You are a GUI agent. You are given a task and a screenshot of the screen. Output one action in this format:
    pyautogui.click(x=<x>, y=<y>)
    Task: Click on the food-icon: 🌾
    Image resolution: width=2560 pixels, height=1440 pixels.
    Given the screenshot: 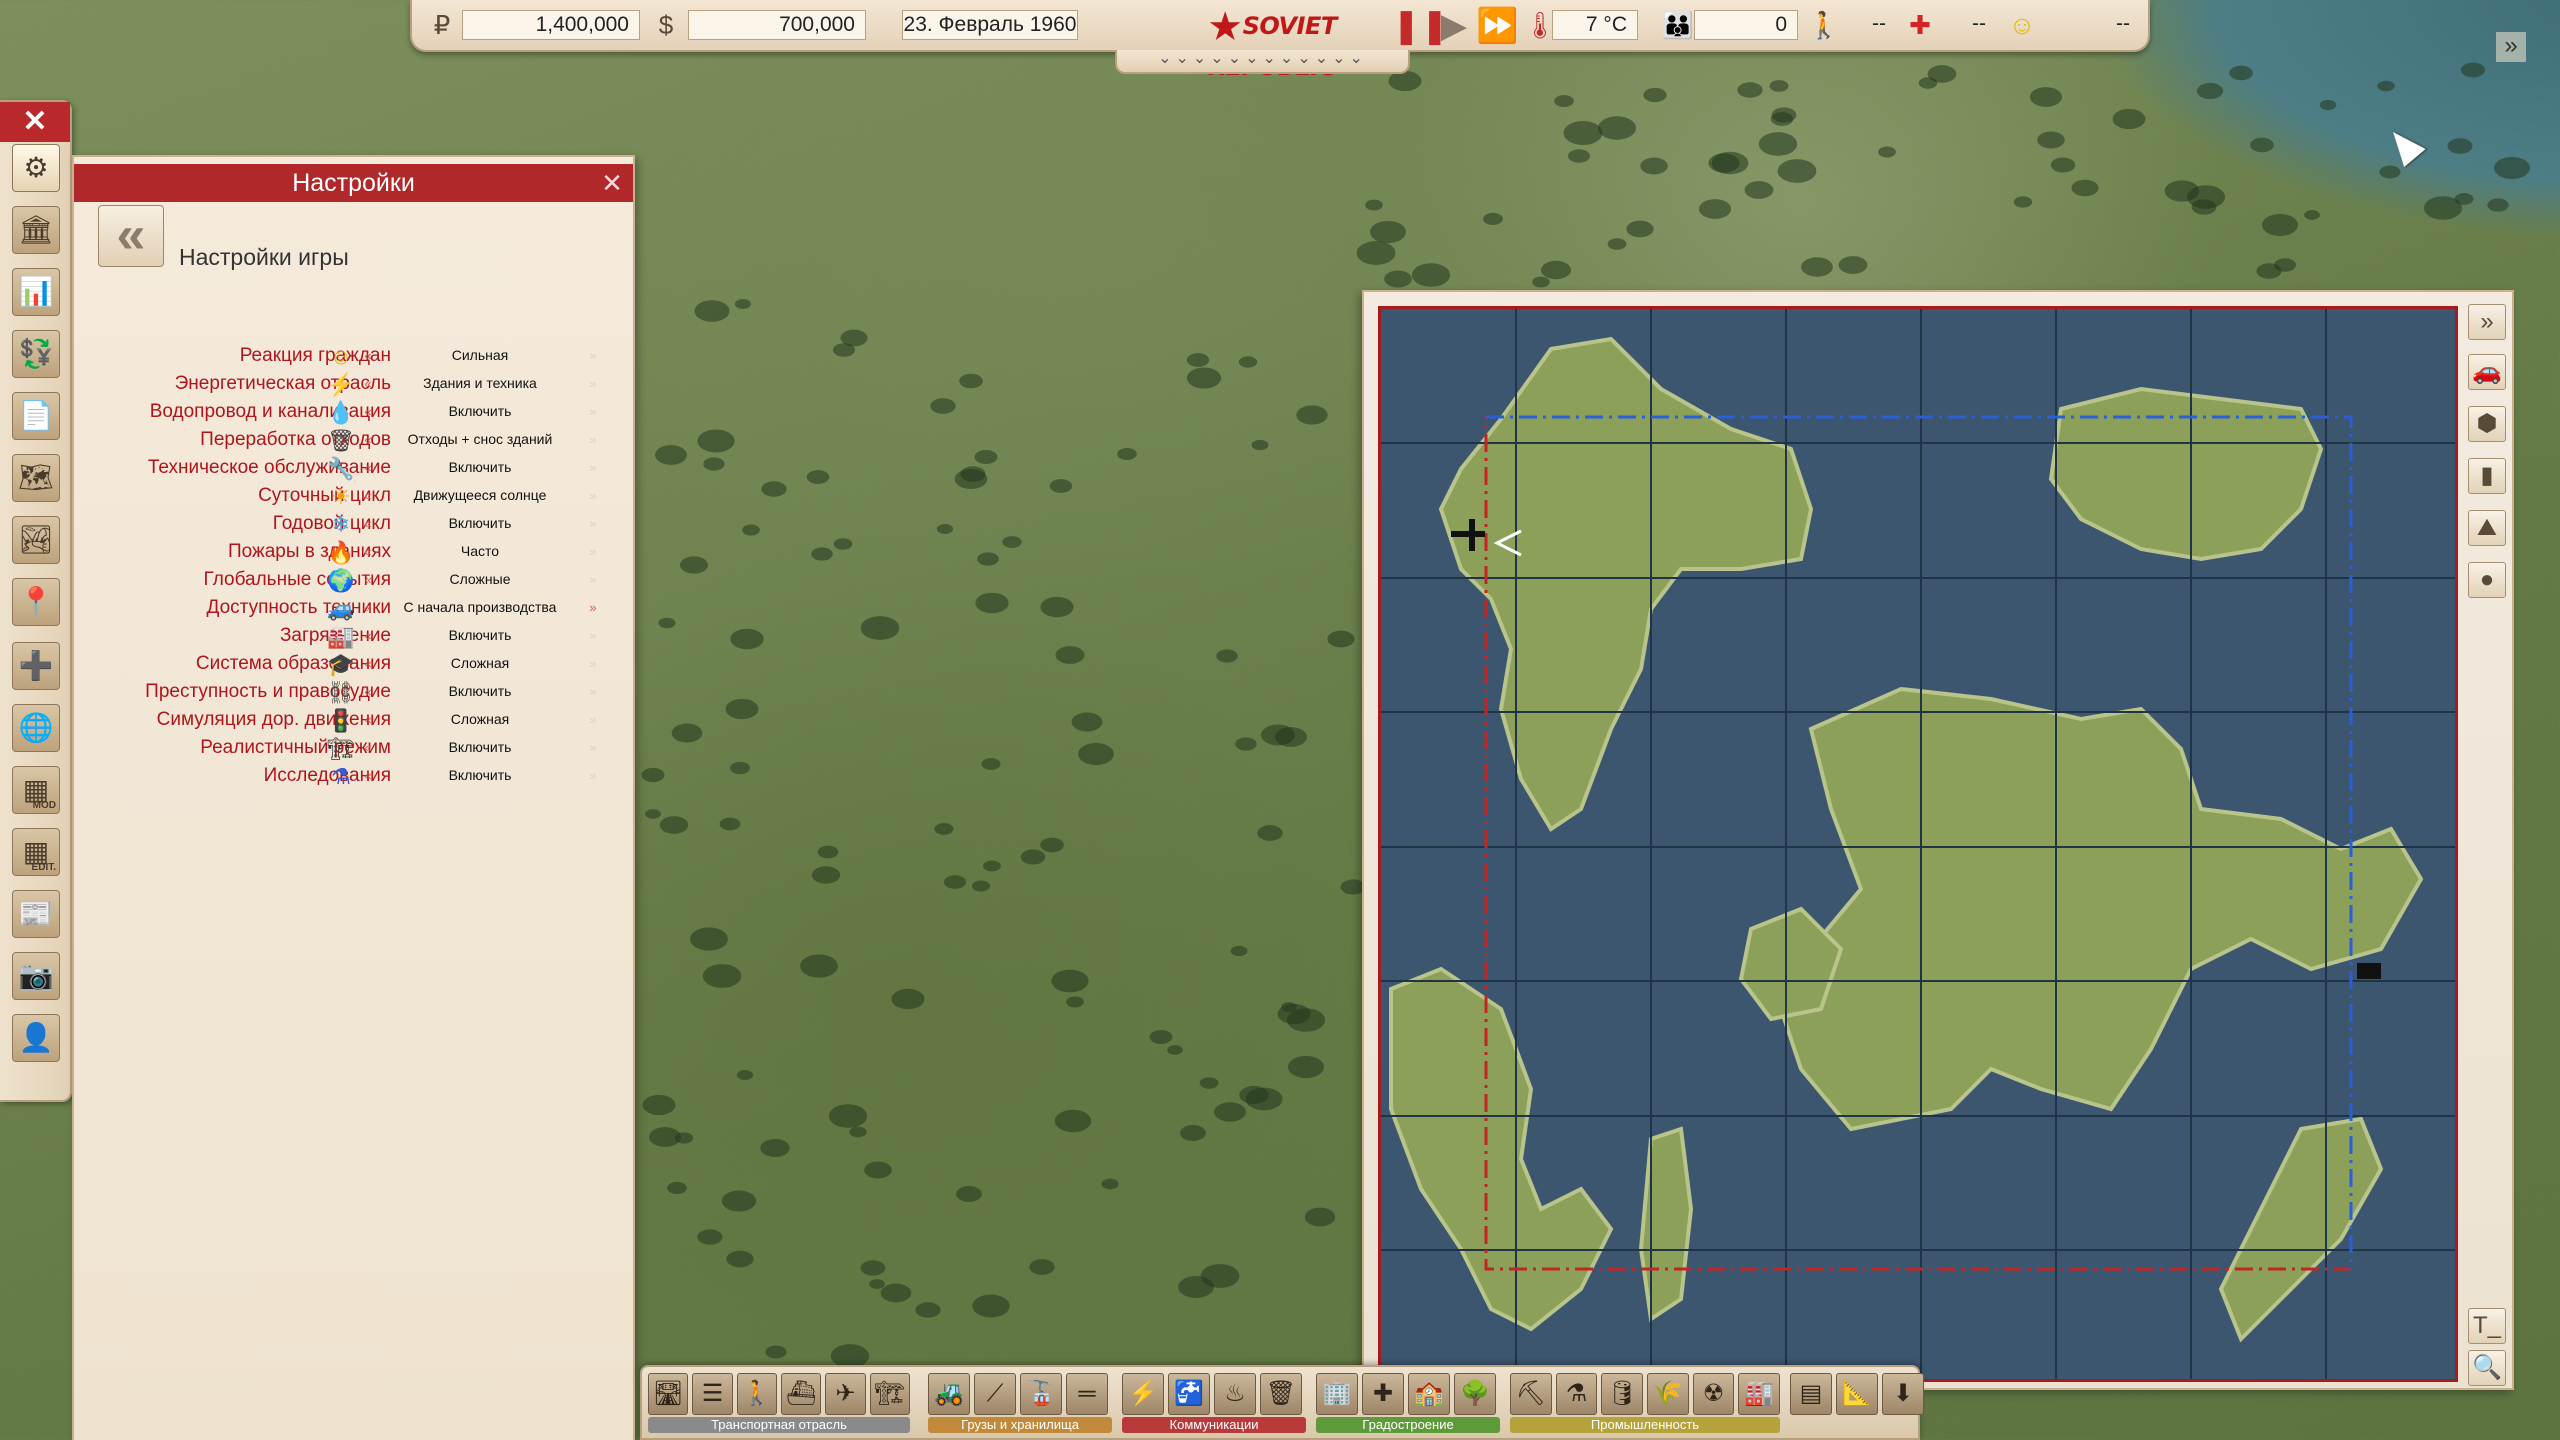 What is the action you would take?
    pyautogui.click(x=1668, y=1394)
    